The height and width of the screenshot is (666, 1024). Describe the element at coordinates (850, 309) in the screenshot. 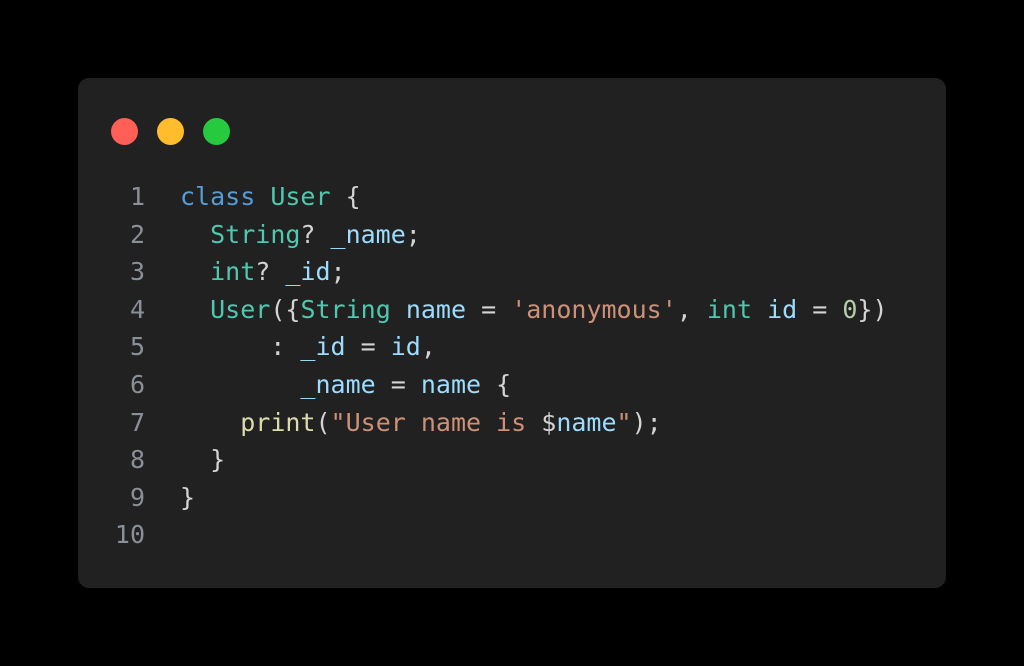

I see `code-token-number: 0` at that location.